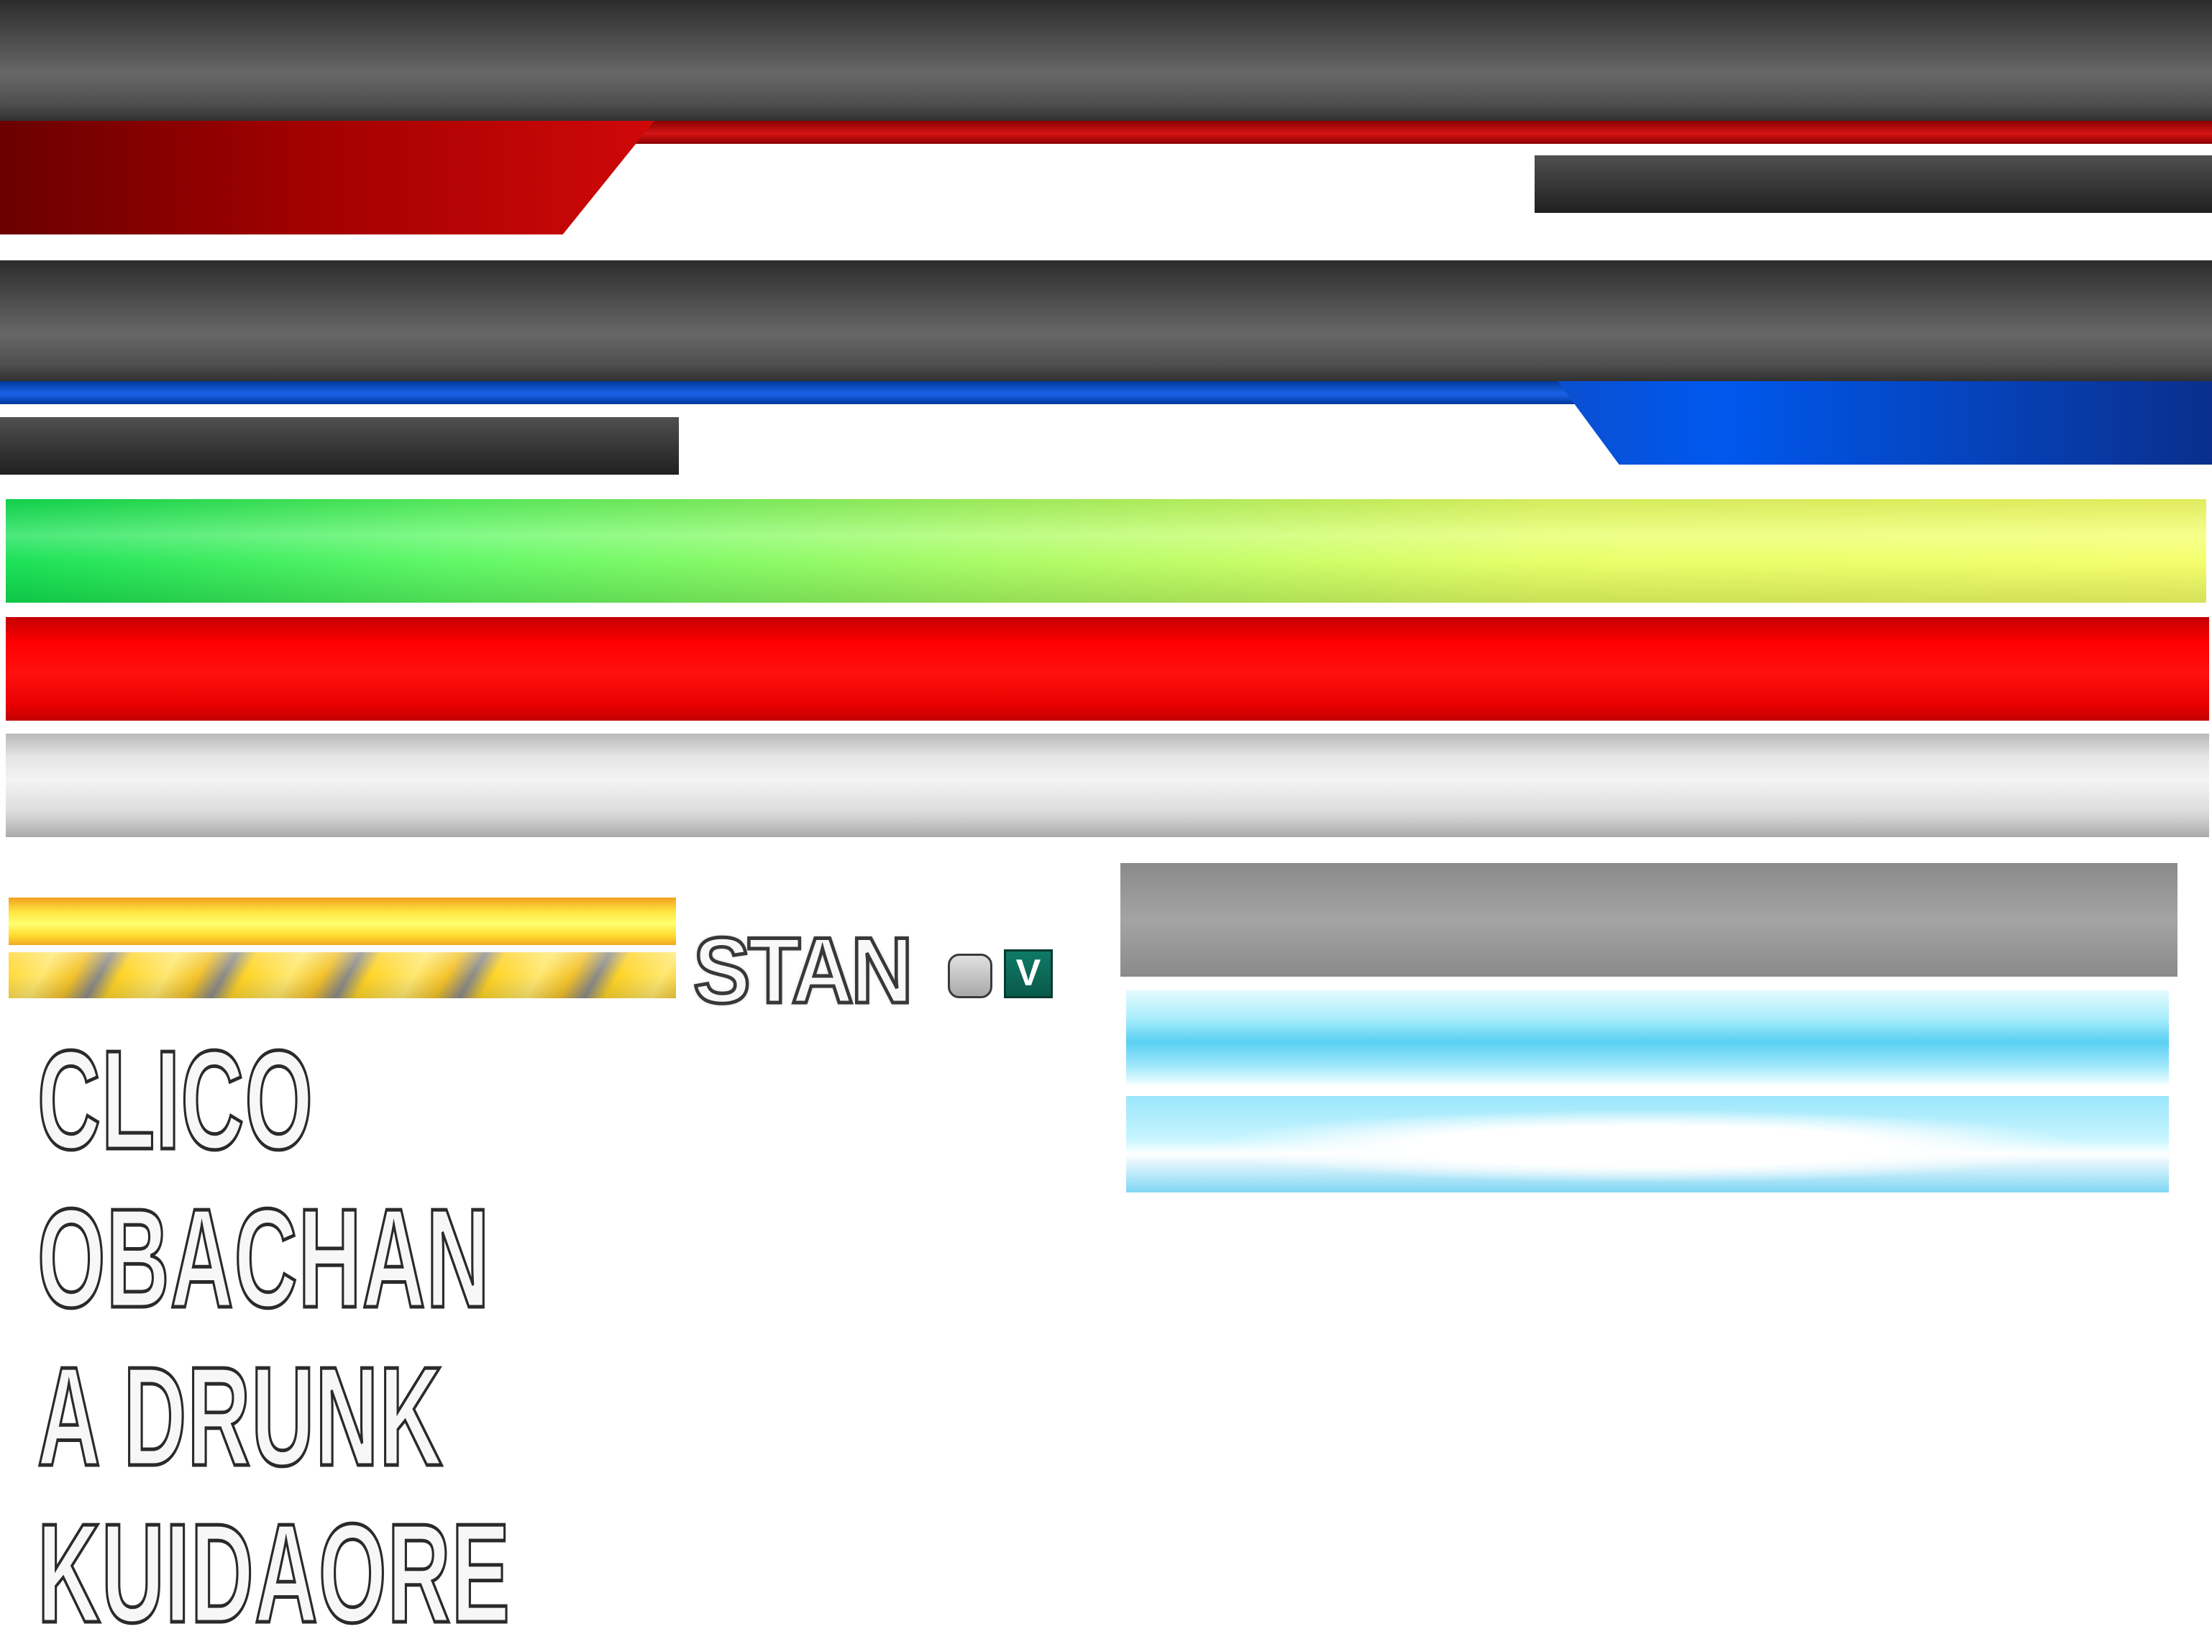  What do you see at coordinates (1106, 551) in the screenshot?
I see `health-bar-full` at bounding box center [1106, 551].